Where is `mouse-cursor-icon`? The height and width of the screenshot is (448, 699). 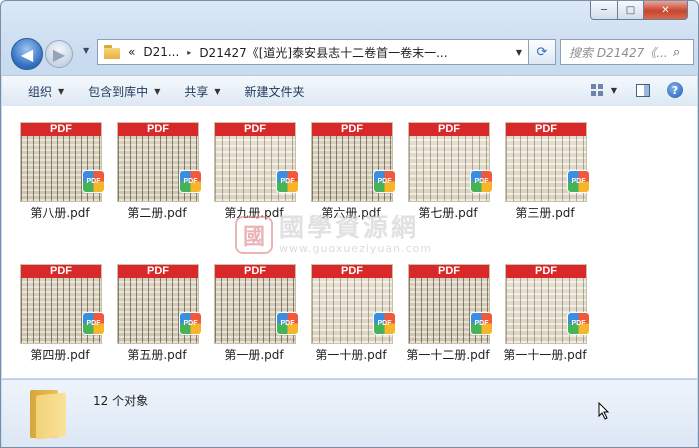 mouse-cursor-icon is located at coordinates (604, 411).